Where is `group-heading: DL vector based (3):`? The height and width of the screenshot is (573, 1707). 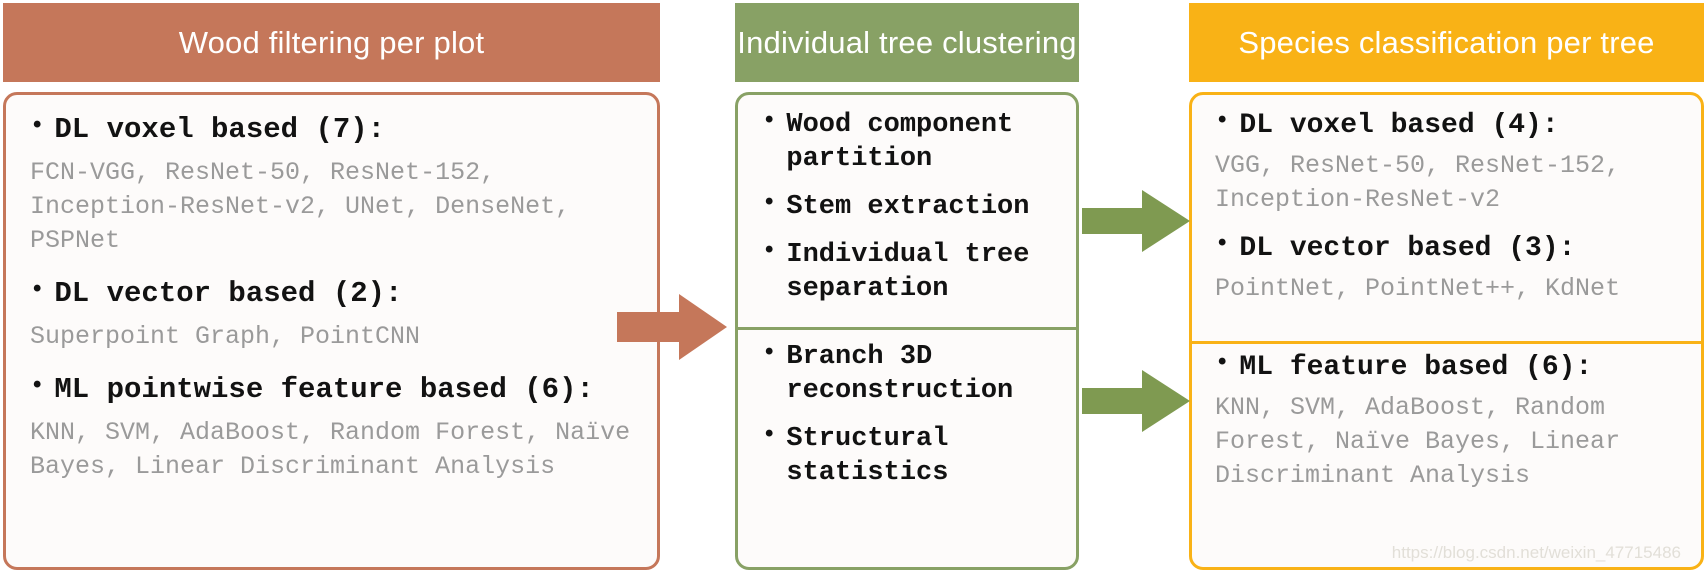
group-heading: DL vector based (3): is located at coordinates (1407, 248).